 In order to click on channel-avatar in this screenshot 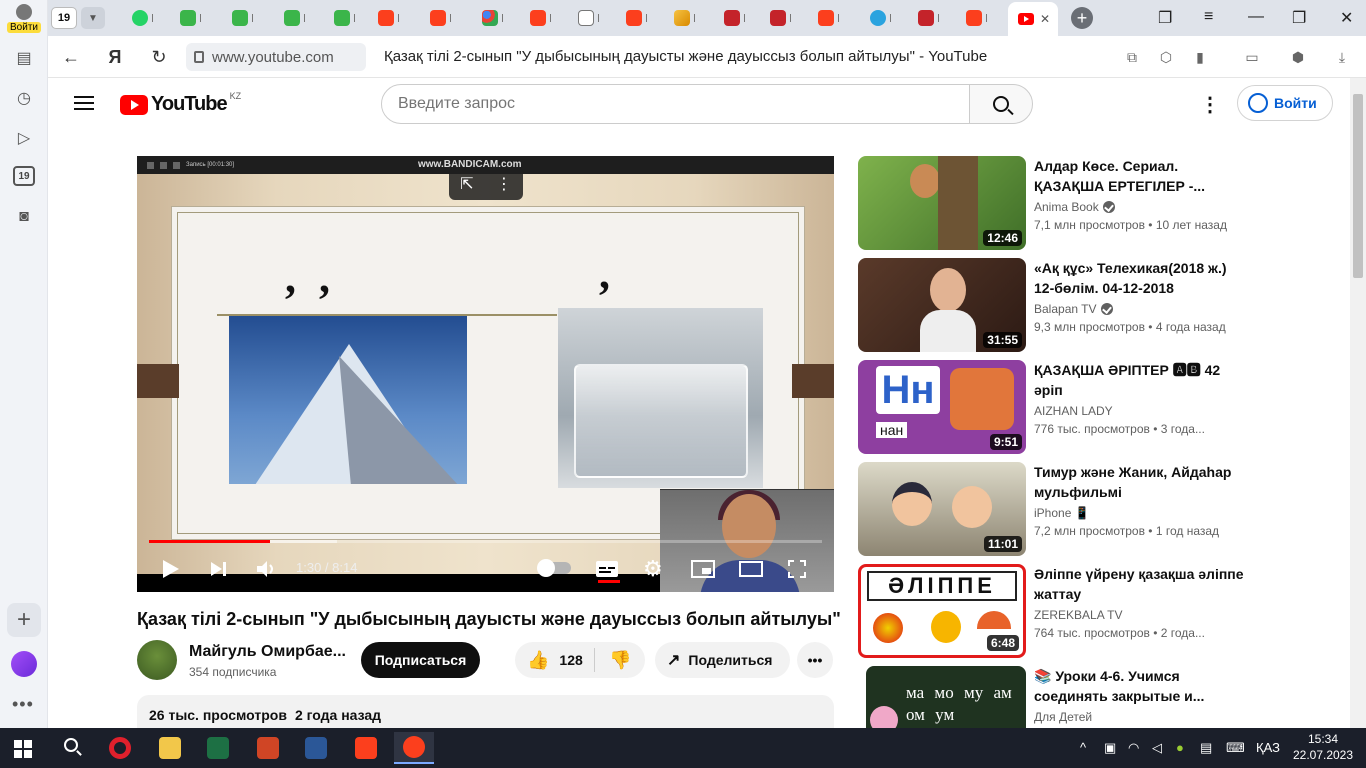, I will do `click(157, 660)`.